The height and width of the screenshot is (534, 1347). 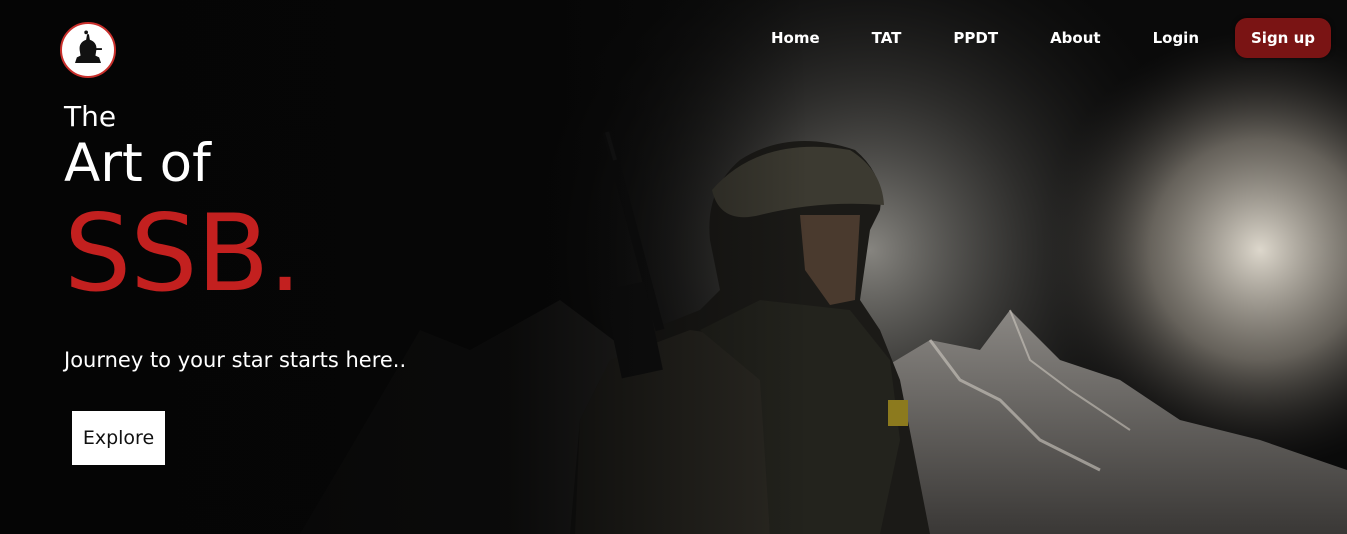 I want to click on nav-about-link: About, so click(x=1075, y=38).